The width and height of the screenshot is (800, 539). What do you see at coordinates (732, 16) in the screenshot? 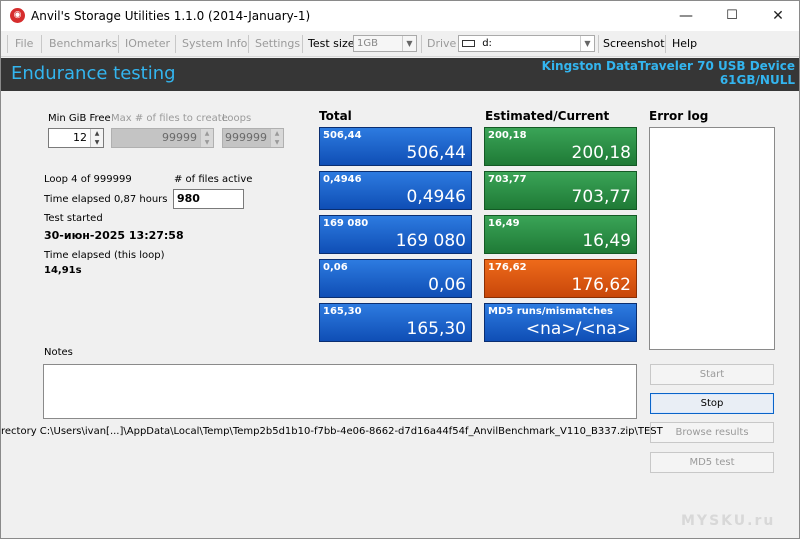
I see `maximize-button: ☐` at bounding box center [732, 16].